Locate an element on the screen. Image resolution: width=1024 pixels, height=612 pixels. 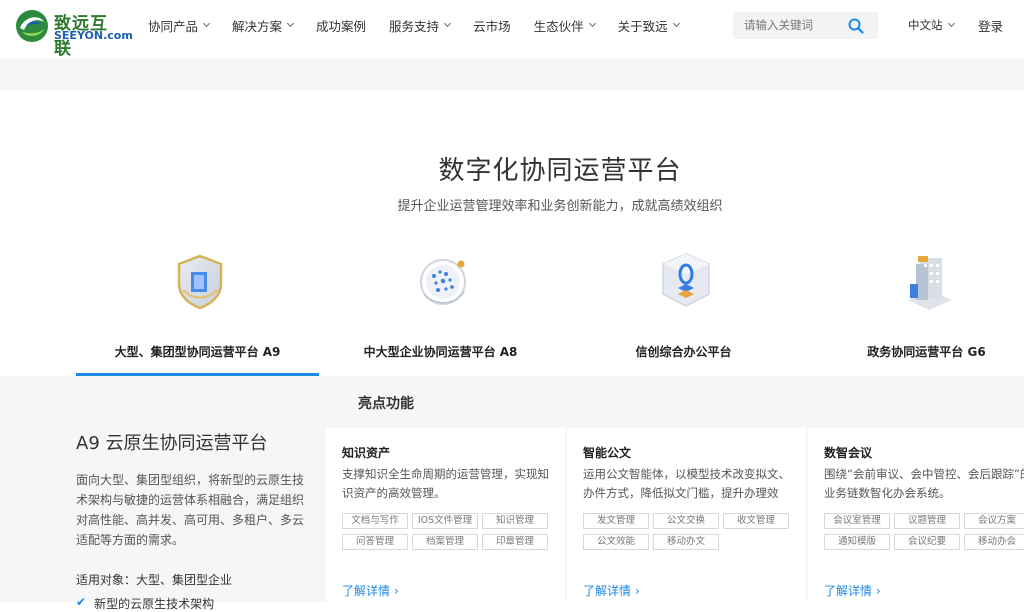
product-title: A9 云原生协同运营平台 is located at coordinates (172, 443).